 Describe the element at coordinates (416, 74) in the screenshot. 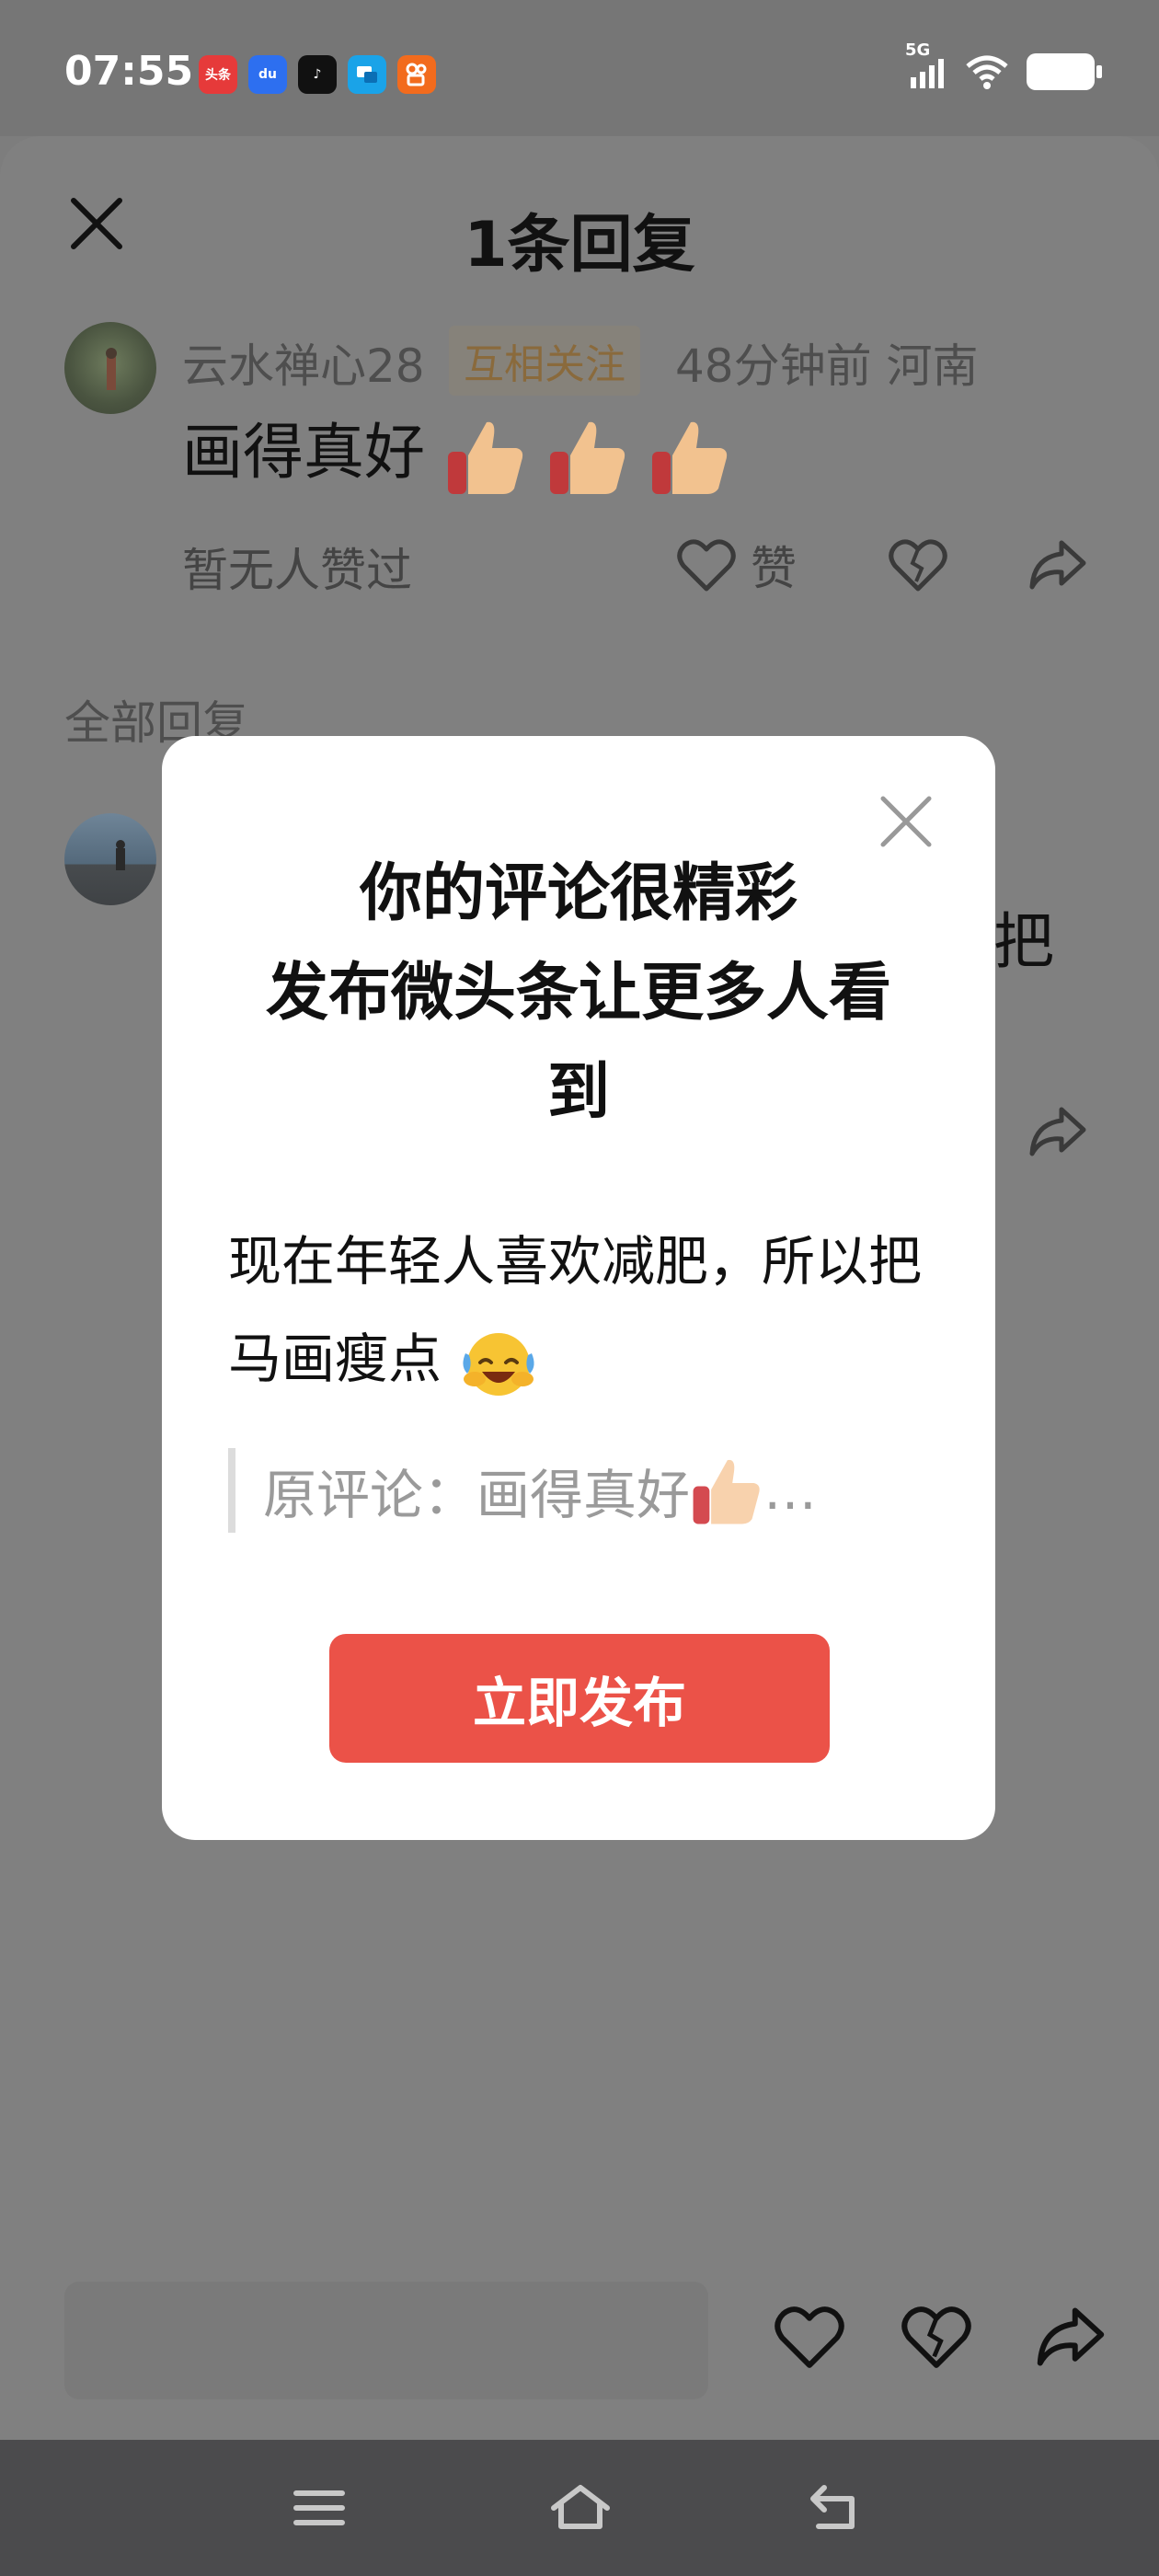

I see `kuaishou-icon` at that location.